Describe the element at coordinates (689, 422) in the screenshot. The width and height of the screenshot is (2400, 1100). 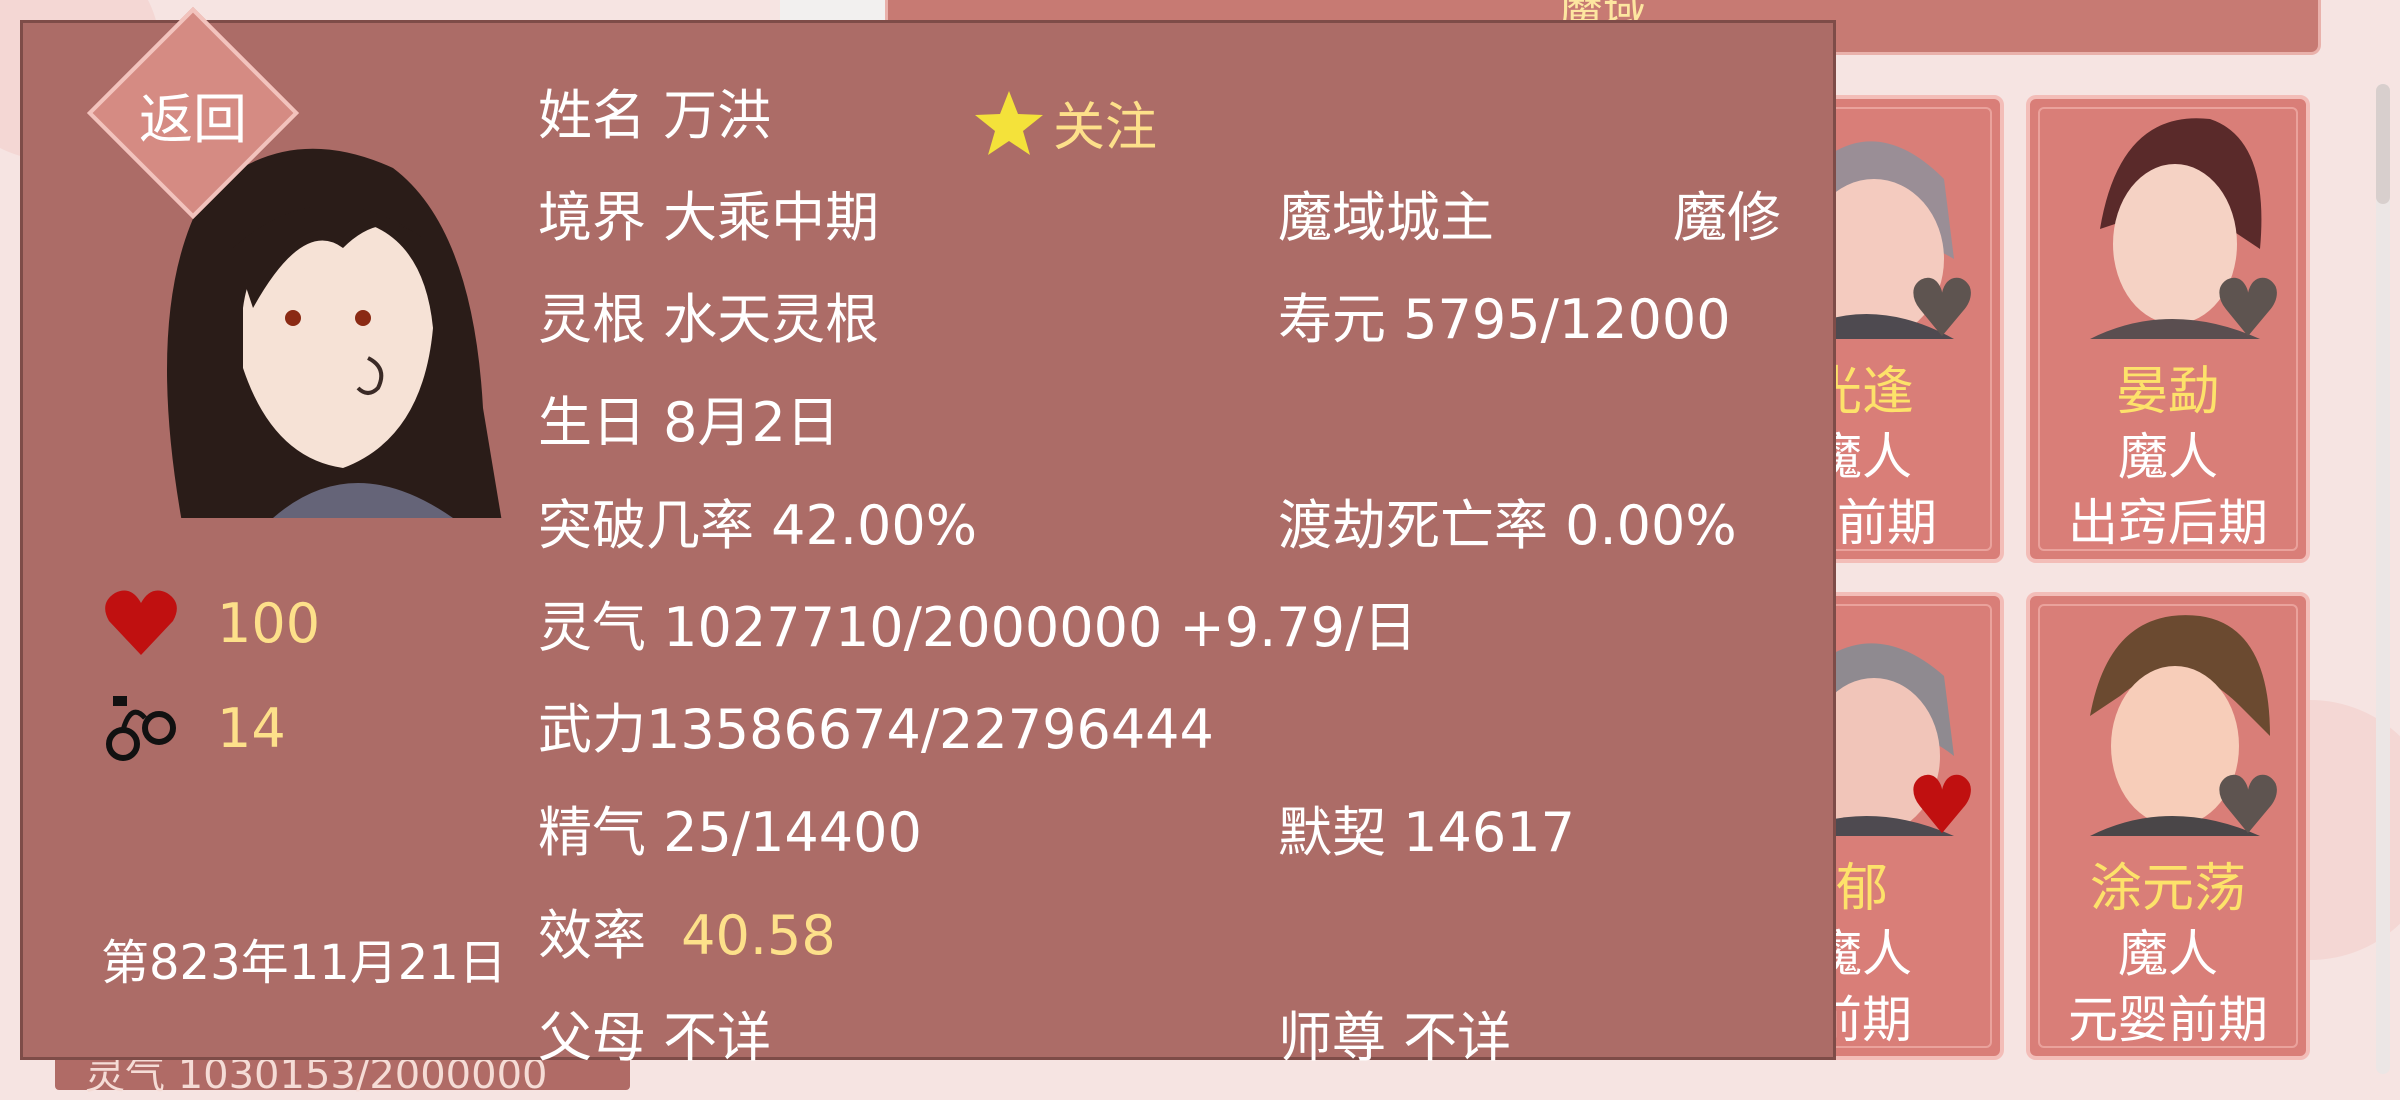
I see `birthday-row: 生日 8月2日` at that location.